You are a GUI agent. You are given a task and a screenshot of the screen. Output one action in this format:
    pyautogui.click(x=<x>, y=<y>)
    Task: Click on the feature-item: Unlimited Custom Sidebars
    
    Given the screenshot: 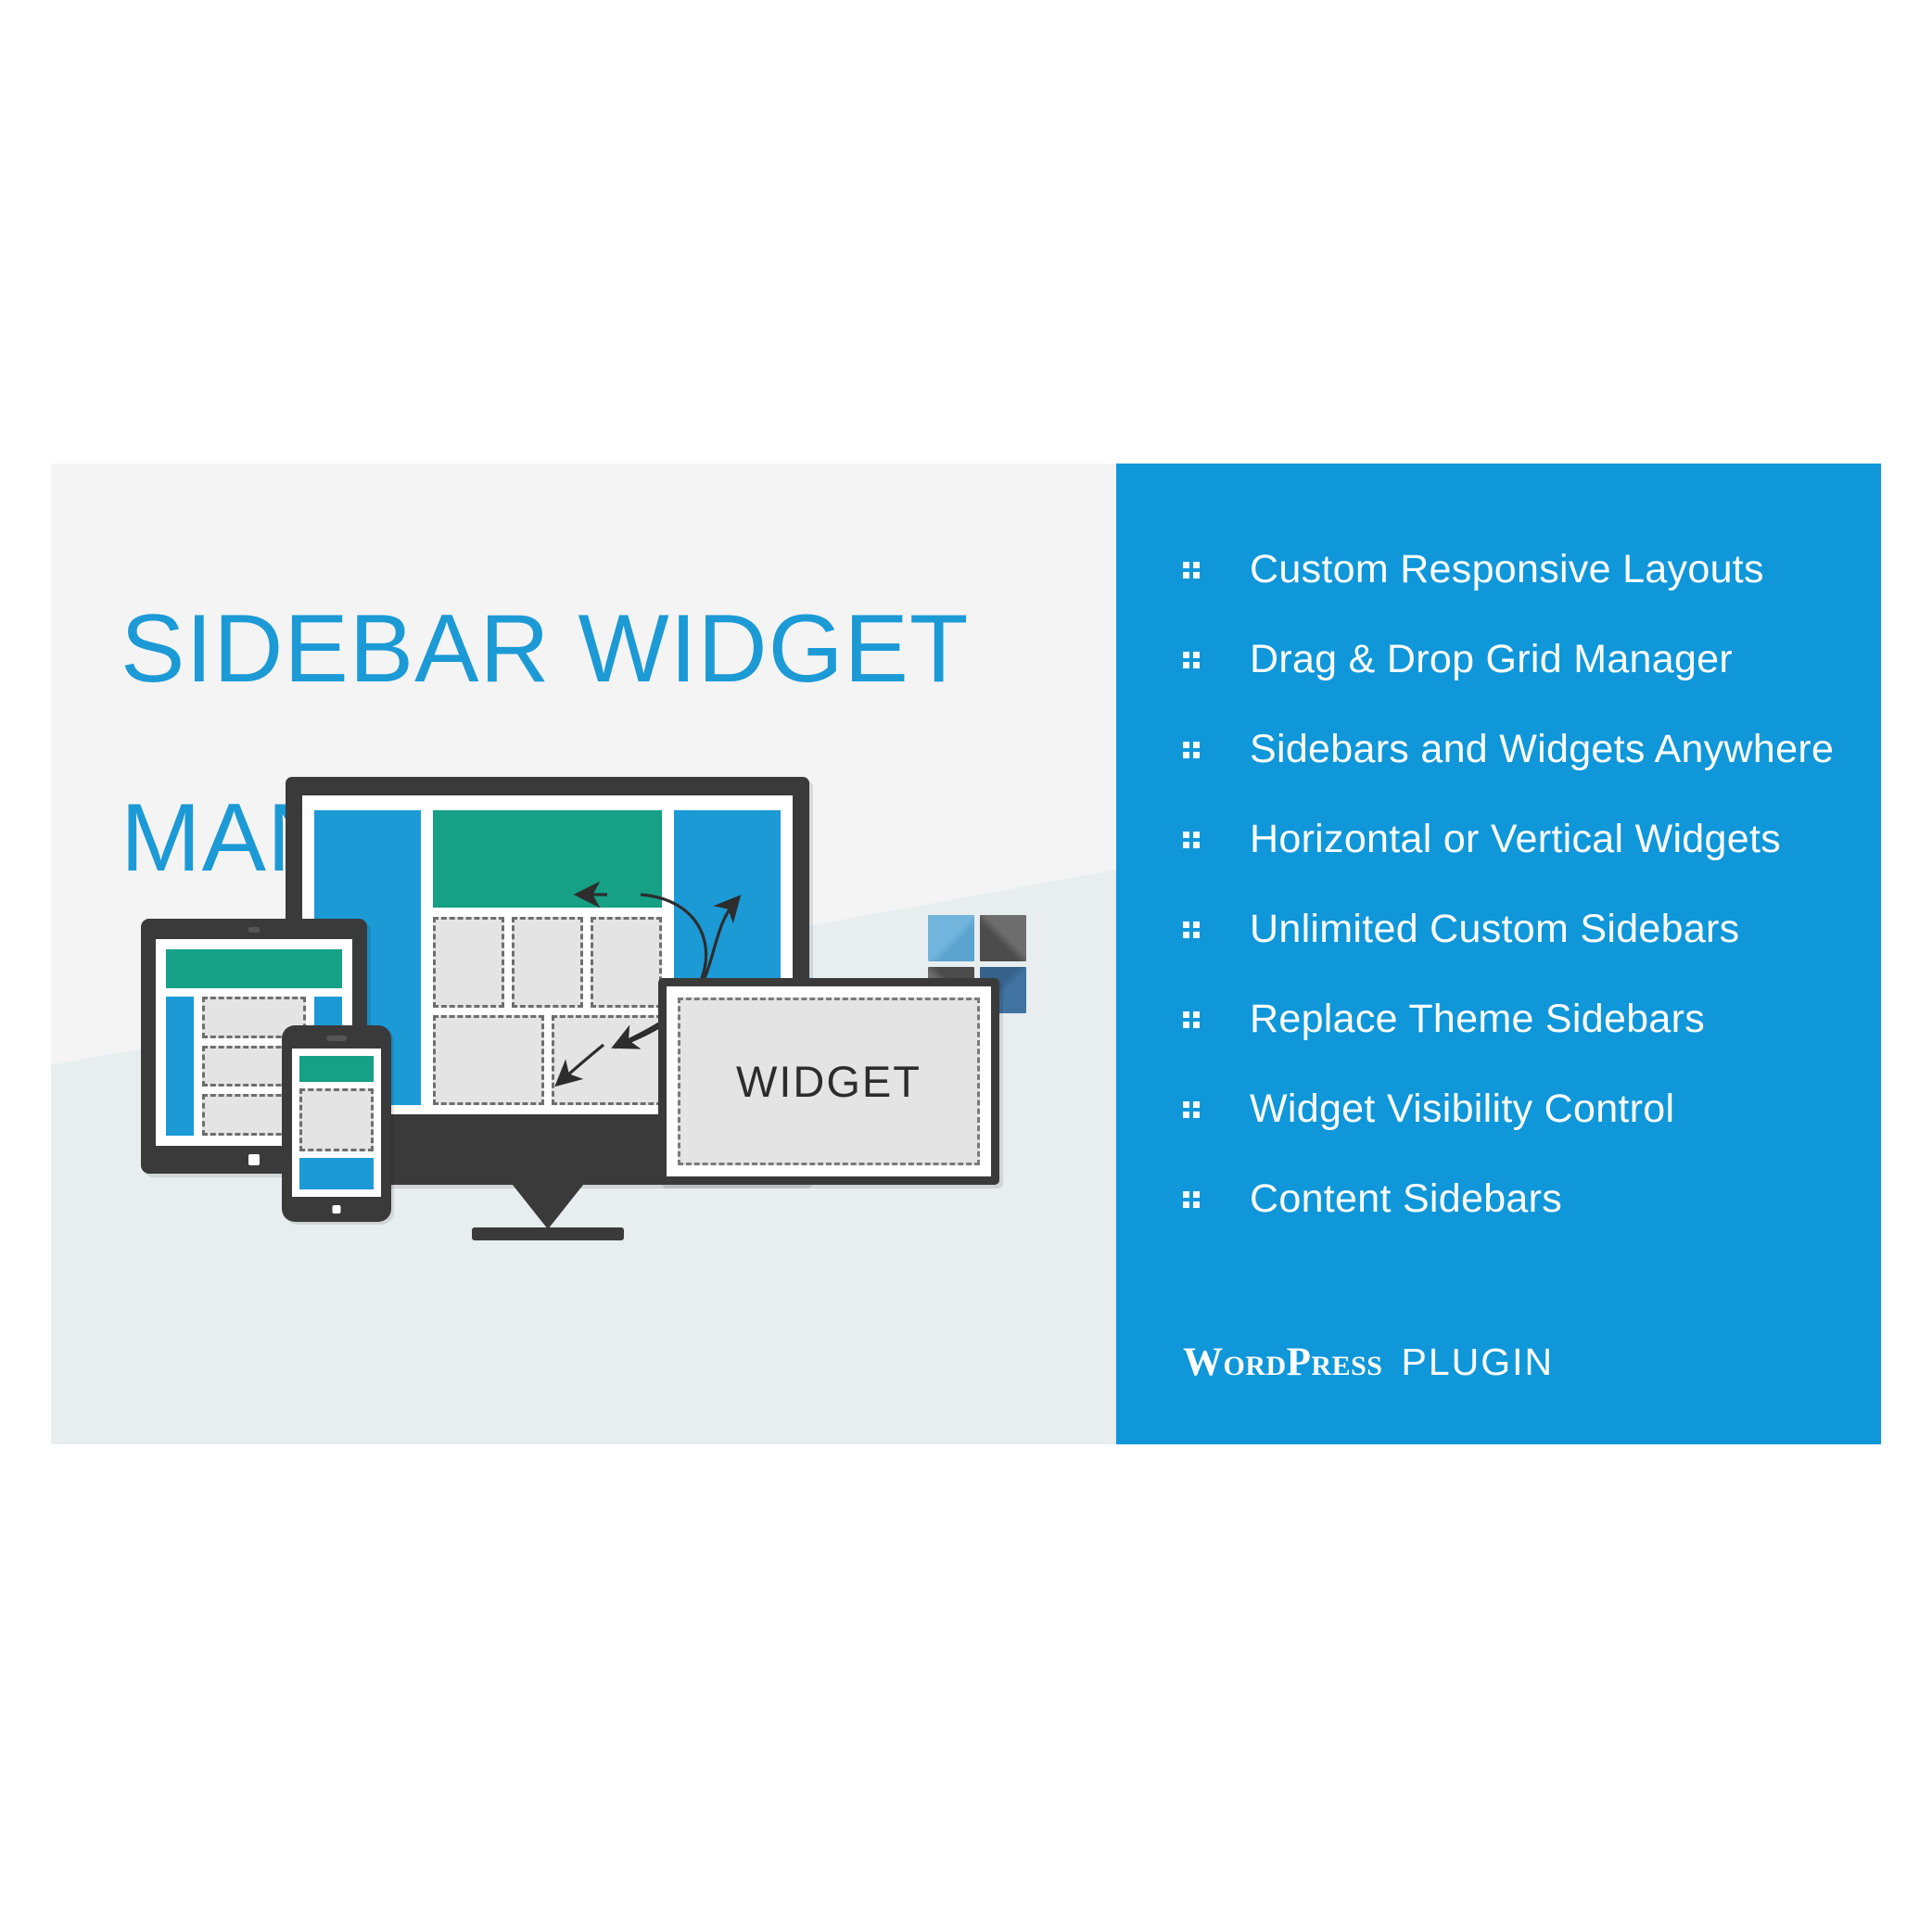 What is the action you would take?
    pyautogui.click(x=1532, y=929)
    